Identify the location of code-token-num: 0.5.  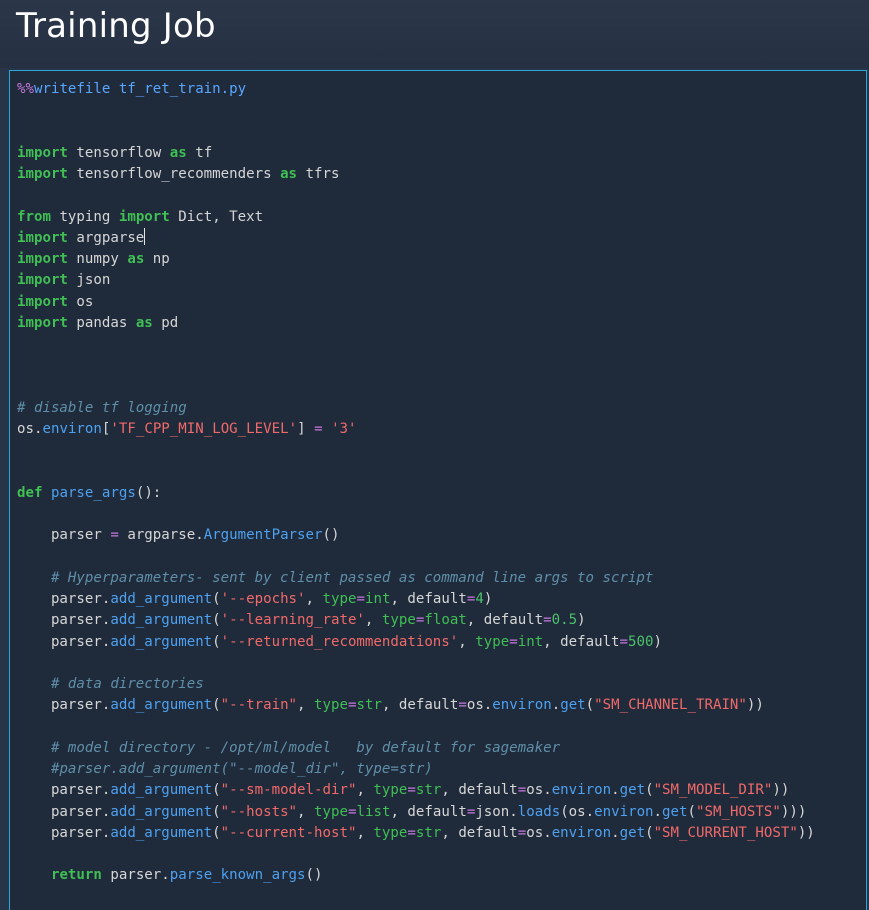
(564, 620).